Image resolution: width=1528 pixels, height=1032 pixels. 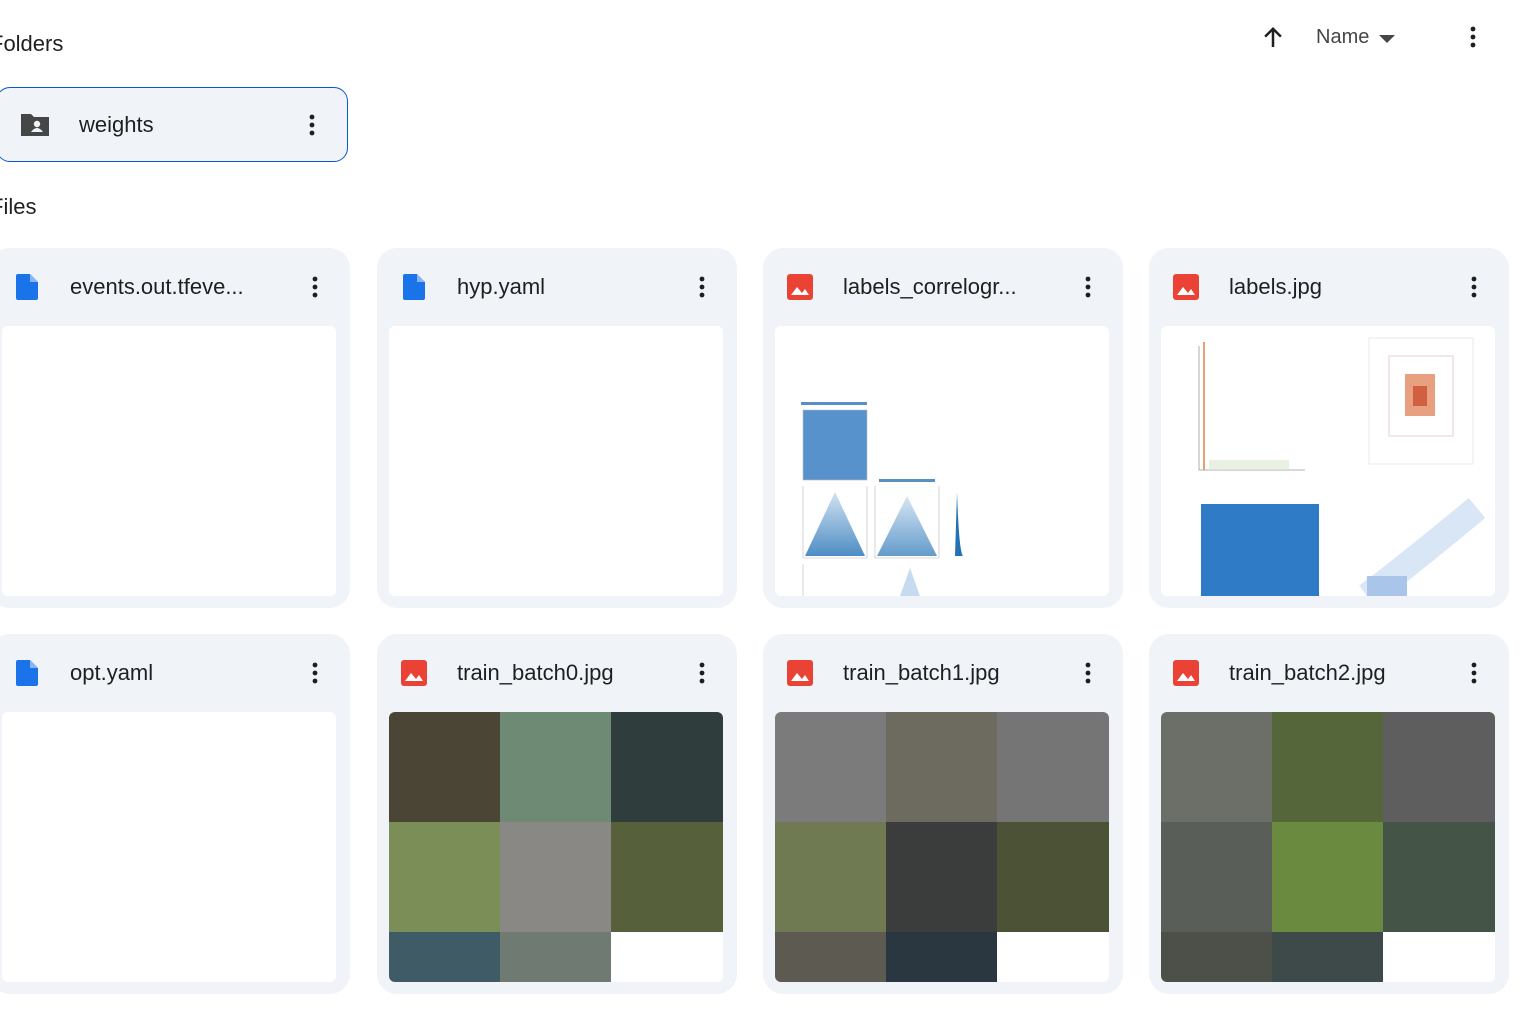 I want to click on file-name: train_batch0.jpg, so click(x=535, y=672).